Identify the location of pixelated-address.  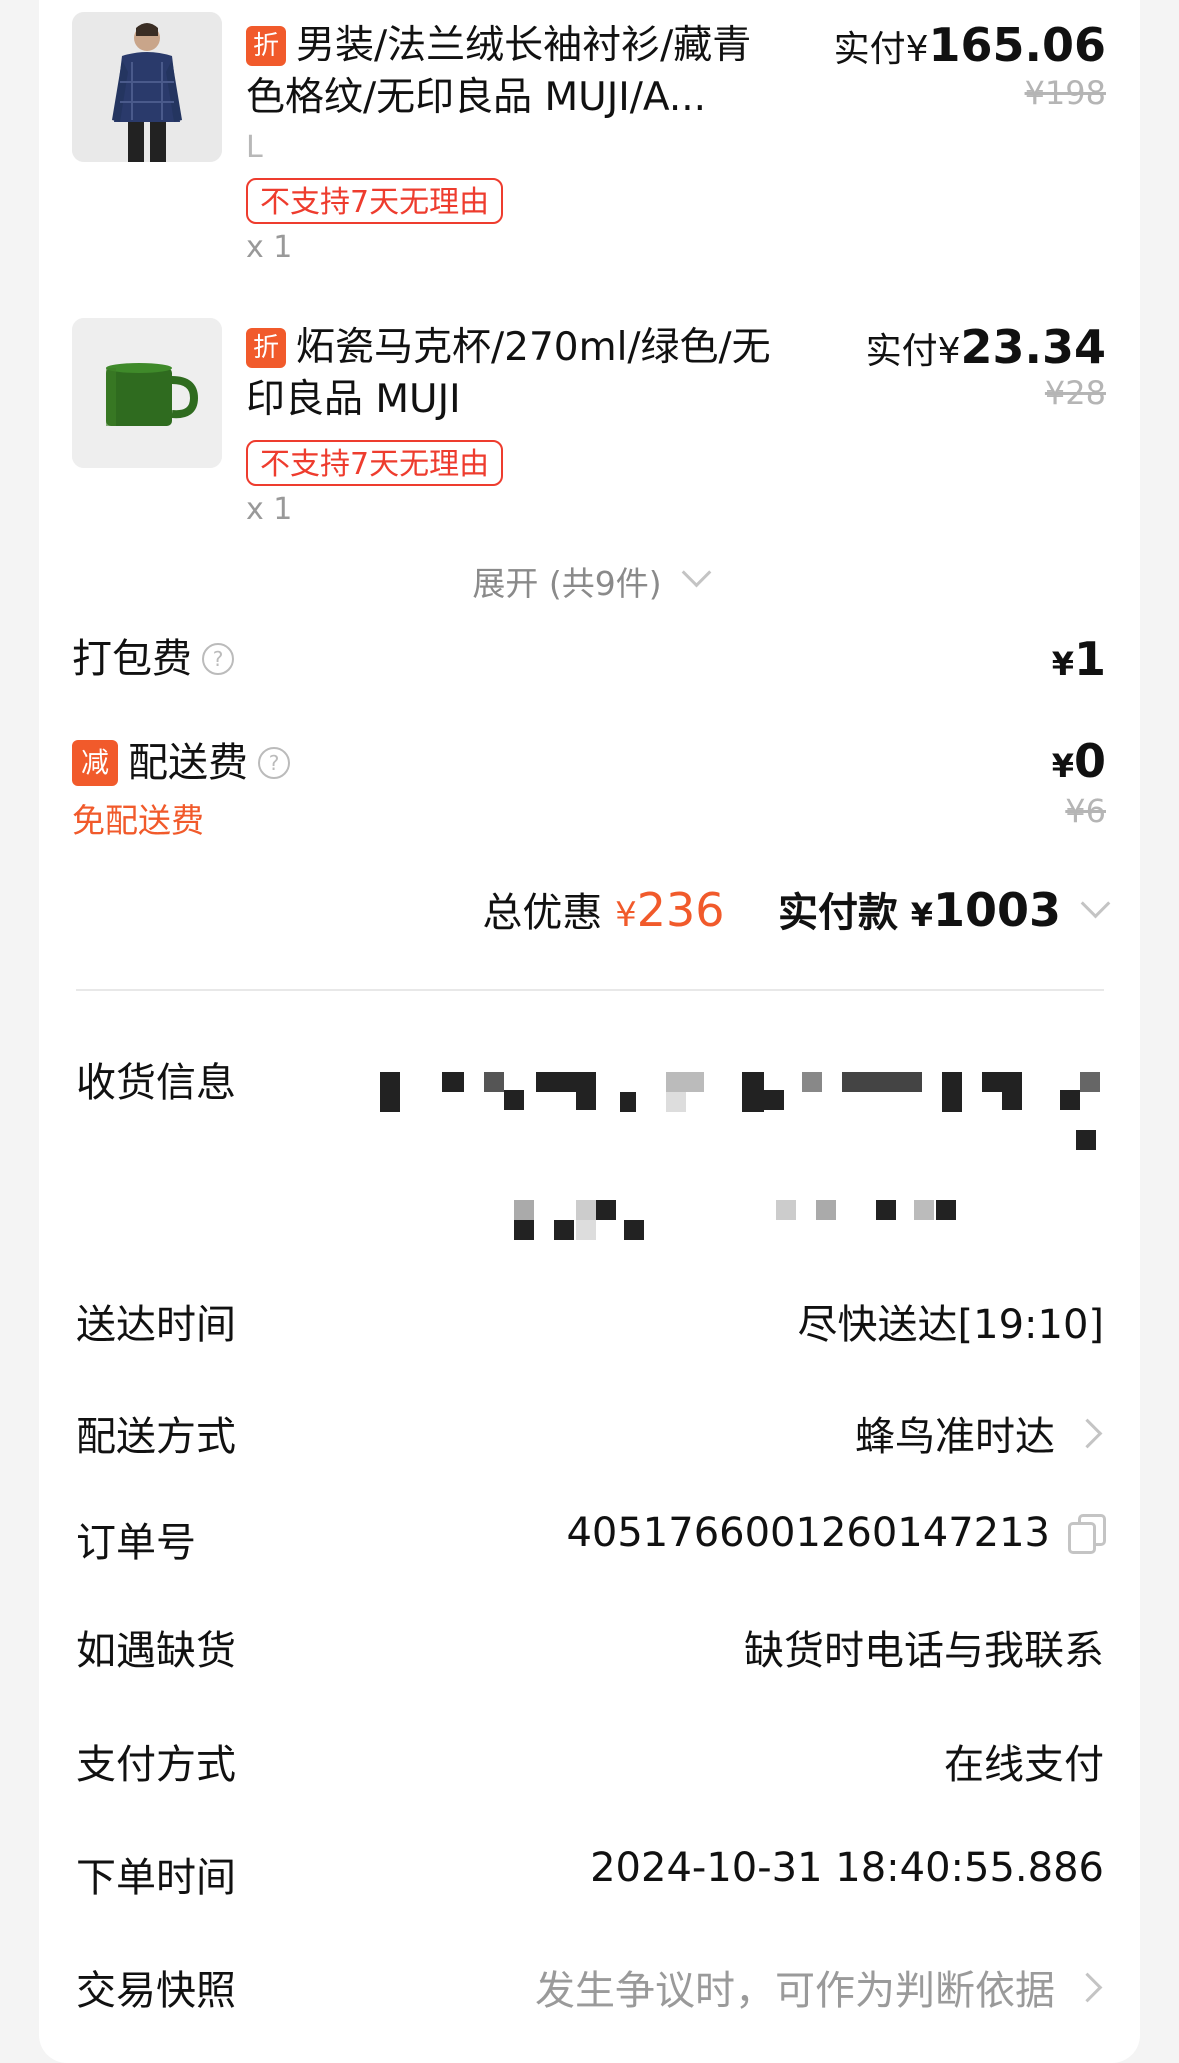
(740, 1155).